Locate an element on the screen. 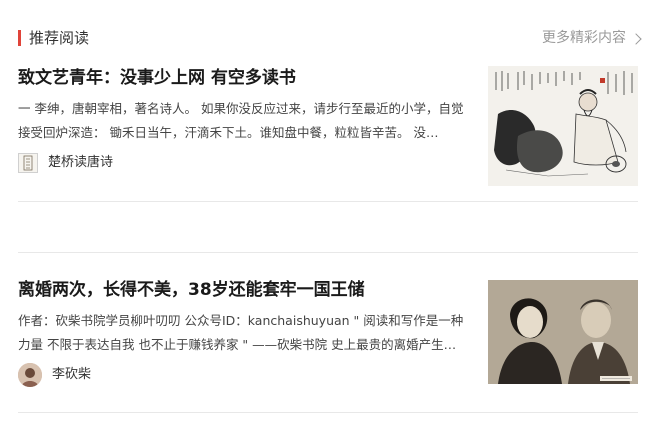 The width and height of the screenshot is (652, 427). author-link: 李砍柴 is located at coordinates (54, 375).